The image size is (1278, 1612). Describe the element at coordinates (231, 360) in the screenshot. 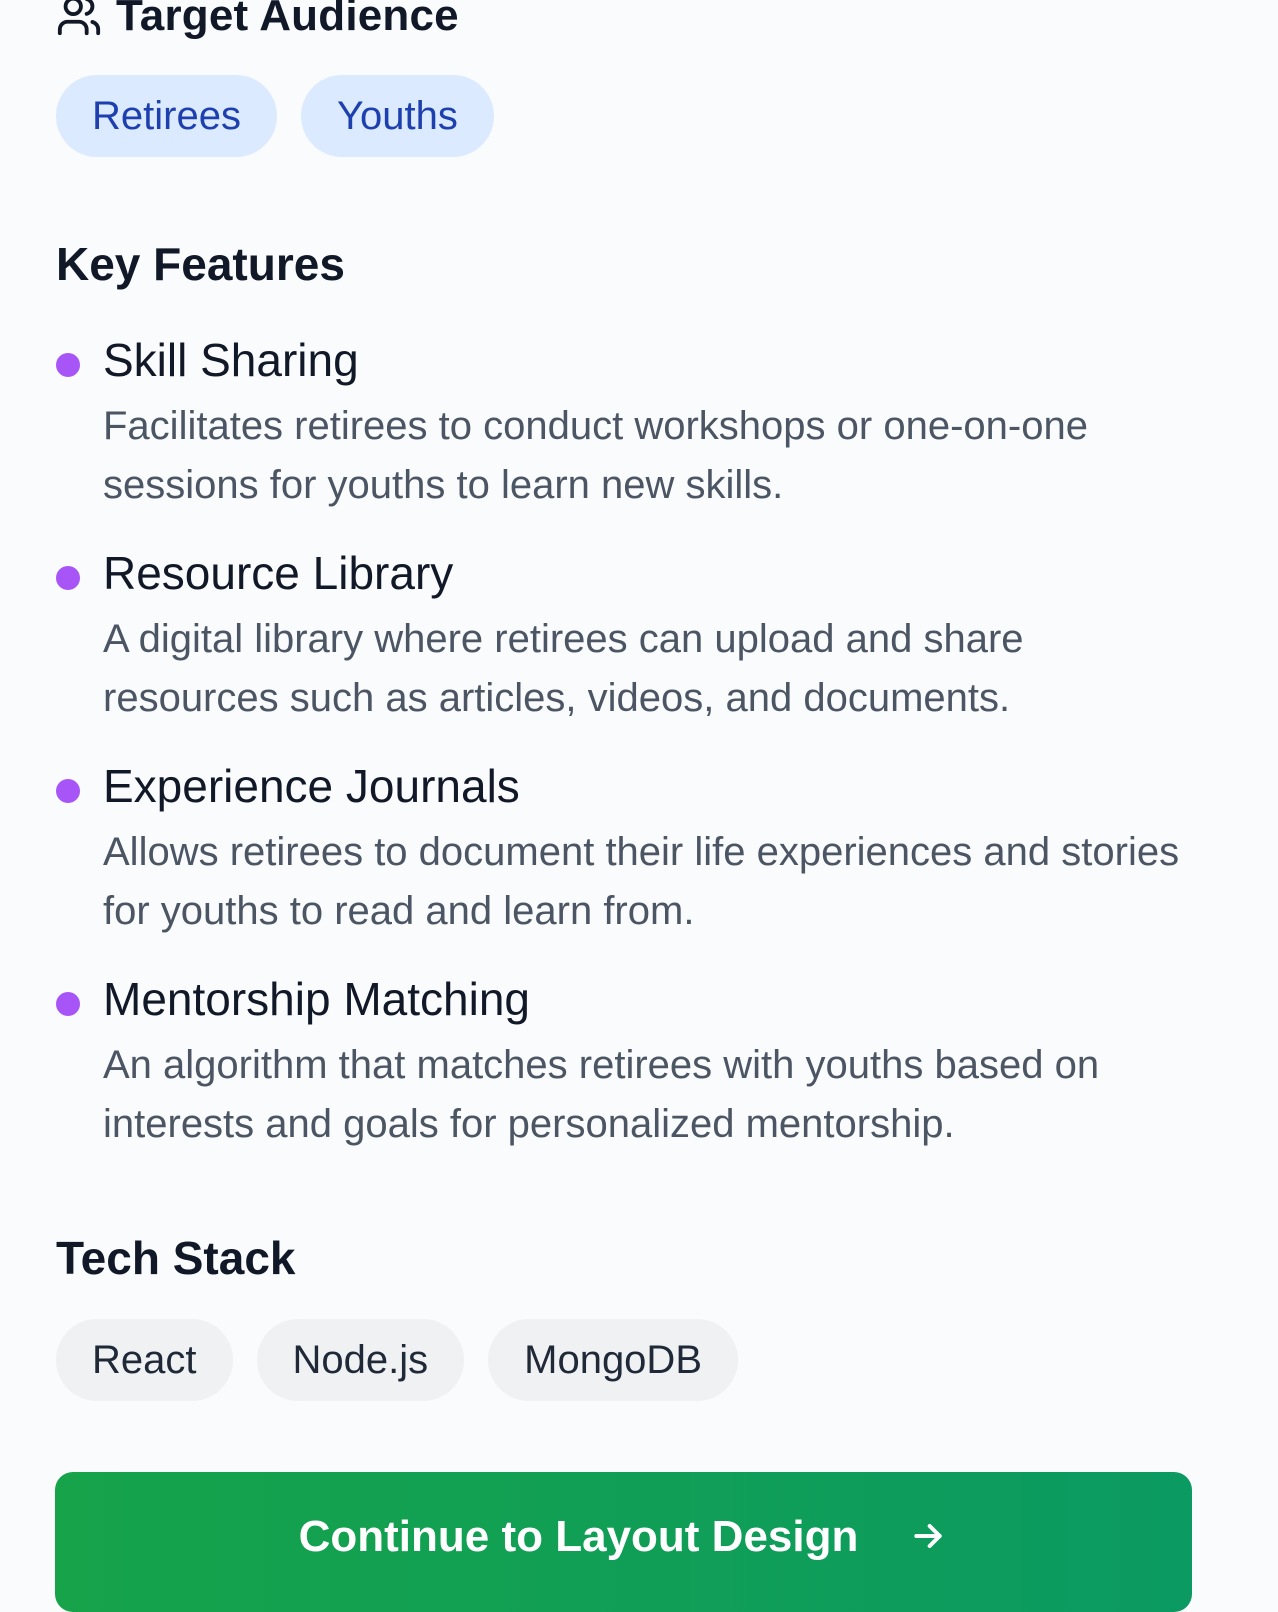

I see `feature-title: Skill Sharing` at that location.